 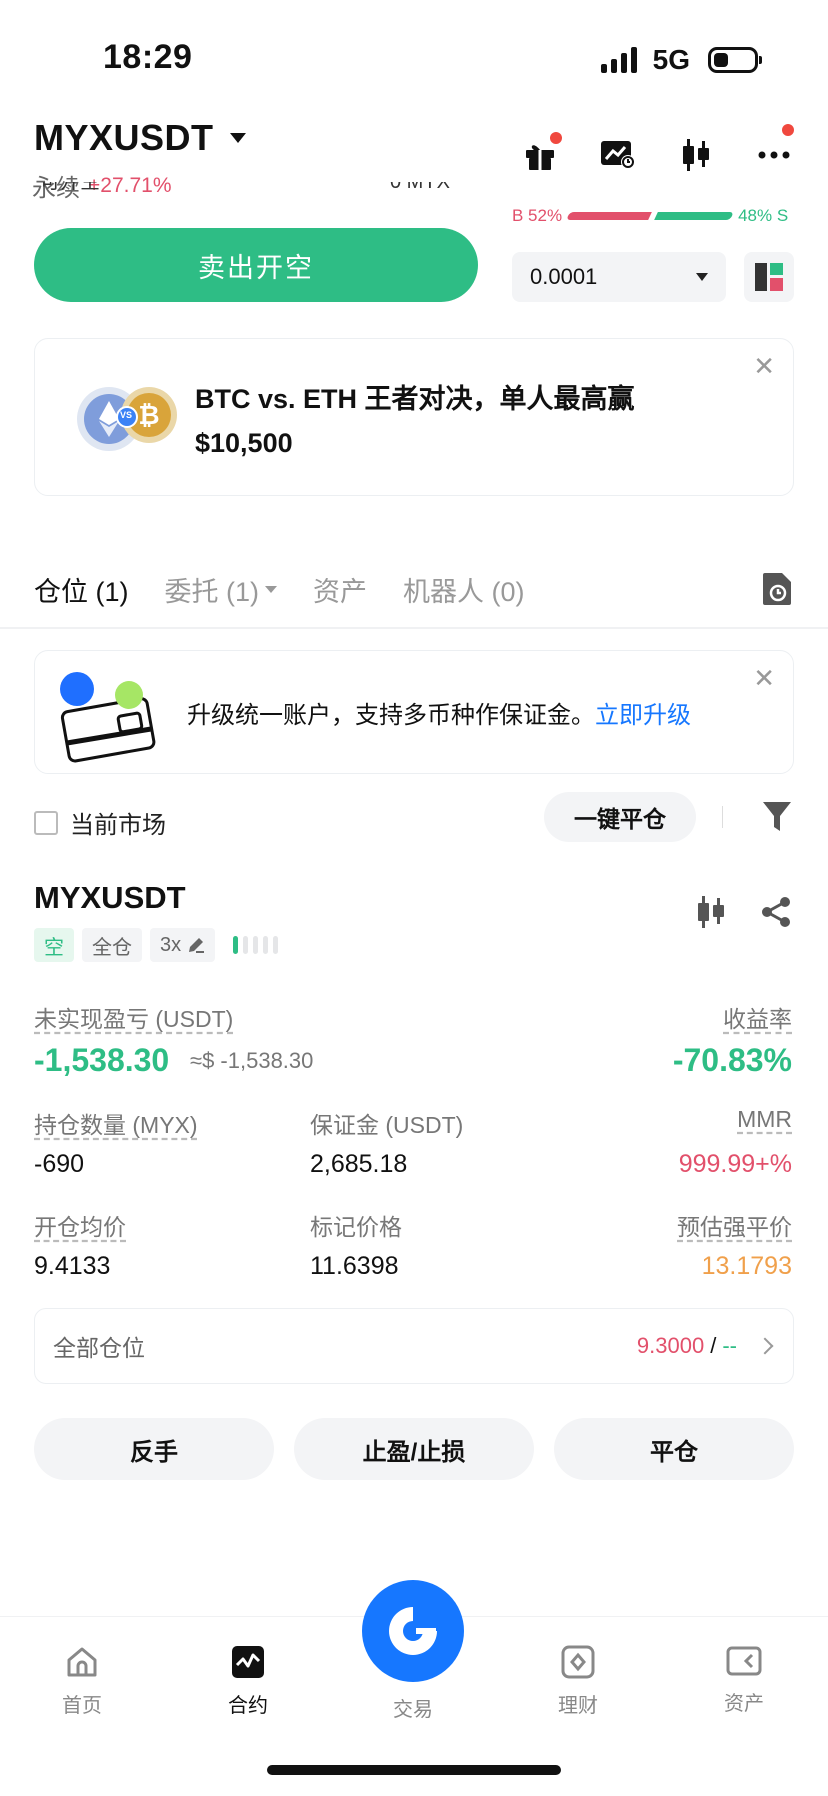 What do you see at coordinates (154, 1449) in the screenshot?
I see `reverse-button: 反手` at bounding box center [154, 1449].